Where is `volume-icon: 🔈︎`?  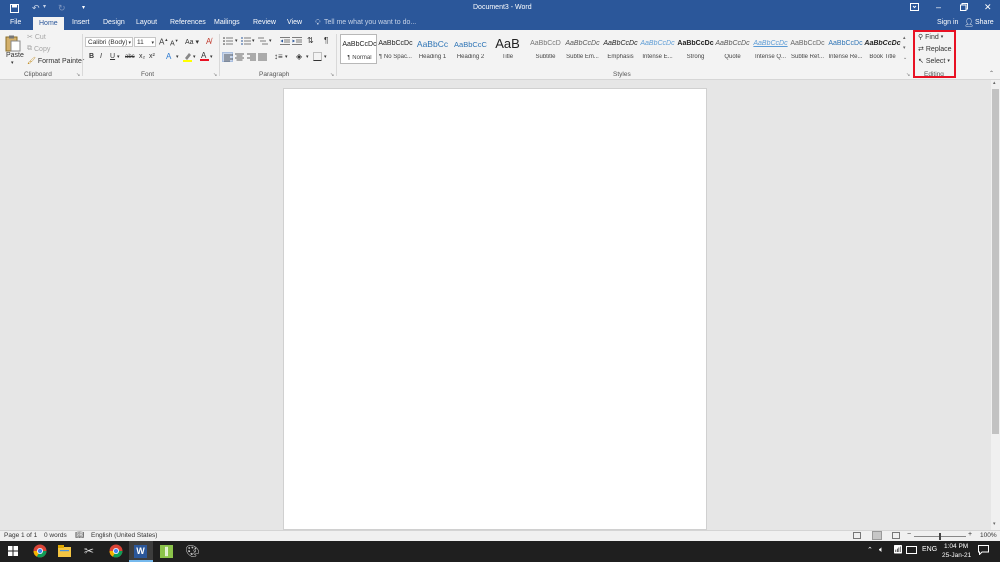 volume-icon: 🔈︎ is located at coordinates (881, 550).